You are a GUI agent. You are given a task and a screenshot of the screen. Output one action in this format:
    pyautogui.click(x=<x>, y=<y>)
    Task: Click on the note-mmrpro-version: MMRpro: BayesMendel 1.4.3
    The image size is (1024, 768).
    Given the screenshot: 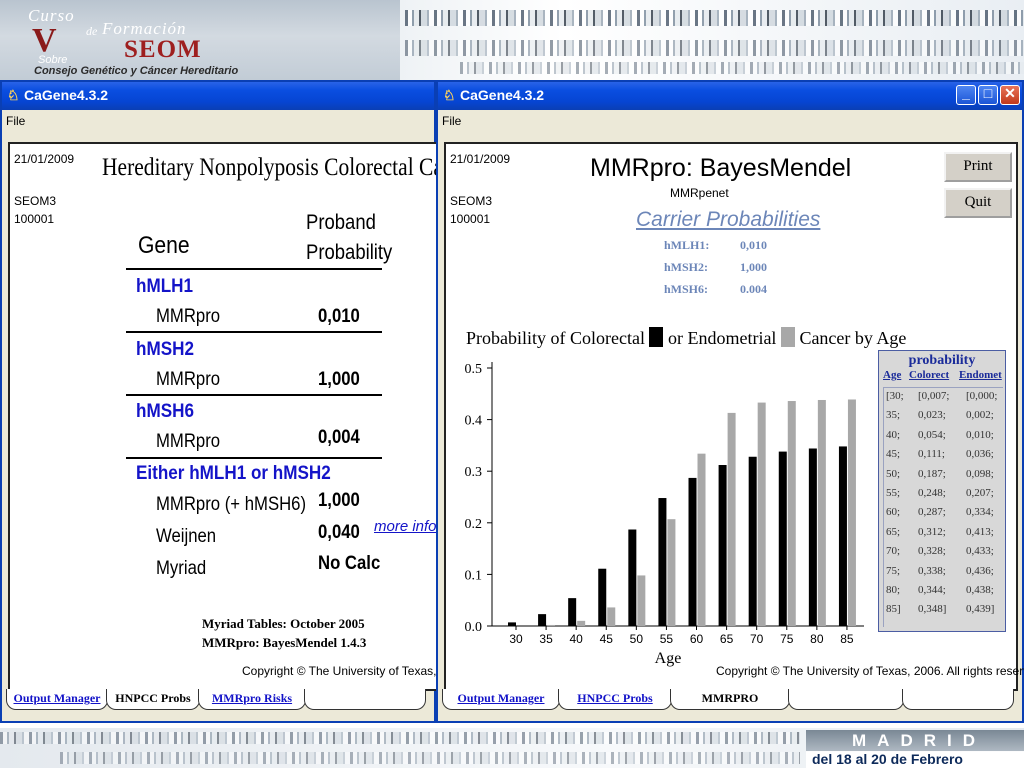 What is the action you would take?
    pyautogui.click(x=284, y=642)
    